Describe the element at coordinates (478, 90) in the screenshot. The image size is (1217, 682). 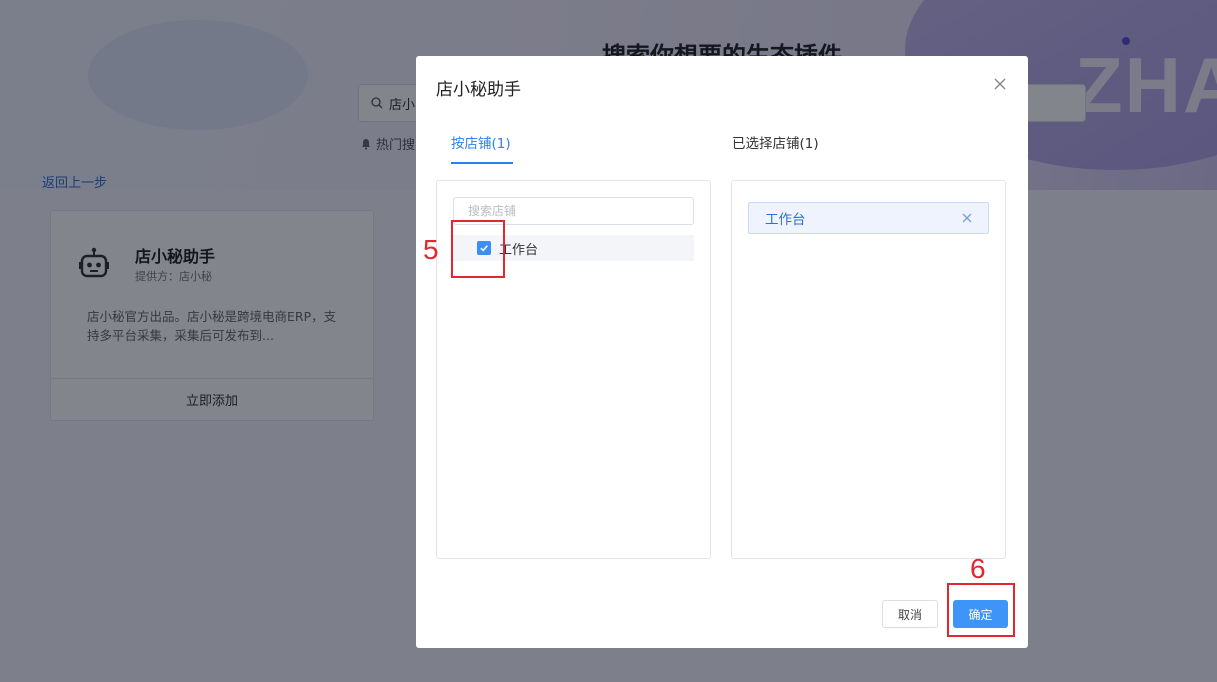
I see `dialog-title: 店小秘助手` at that location.